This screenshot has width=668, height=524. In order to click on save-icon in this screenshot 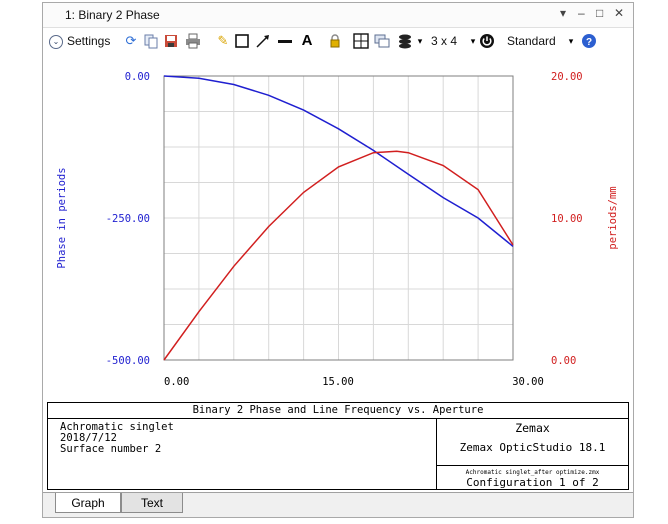, I will do `click(171, 41)`.